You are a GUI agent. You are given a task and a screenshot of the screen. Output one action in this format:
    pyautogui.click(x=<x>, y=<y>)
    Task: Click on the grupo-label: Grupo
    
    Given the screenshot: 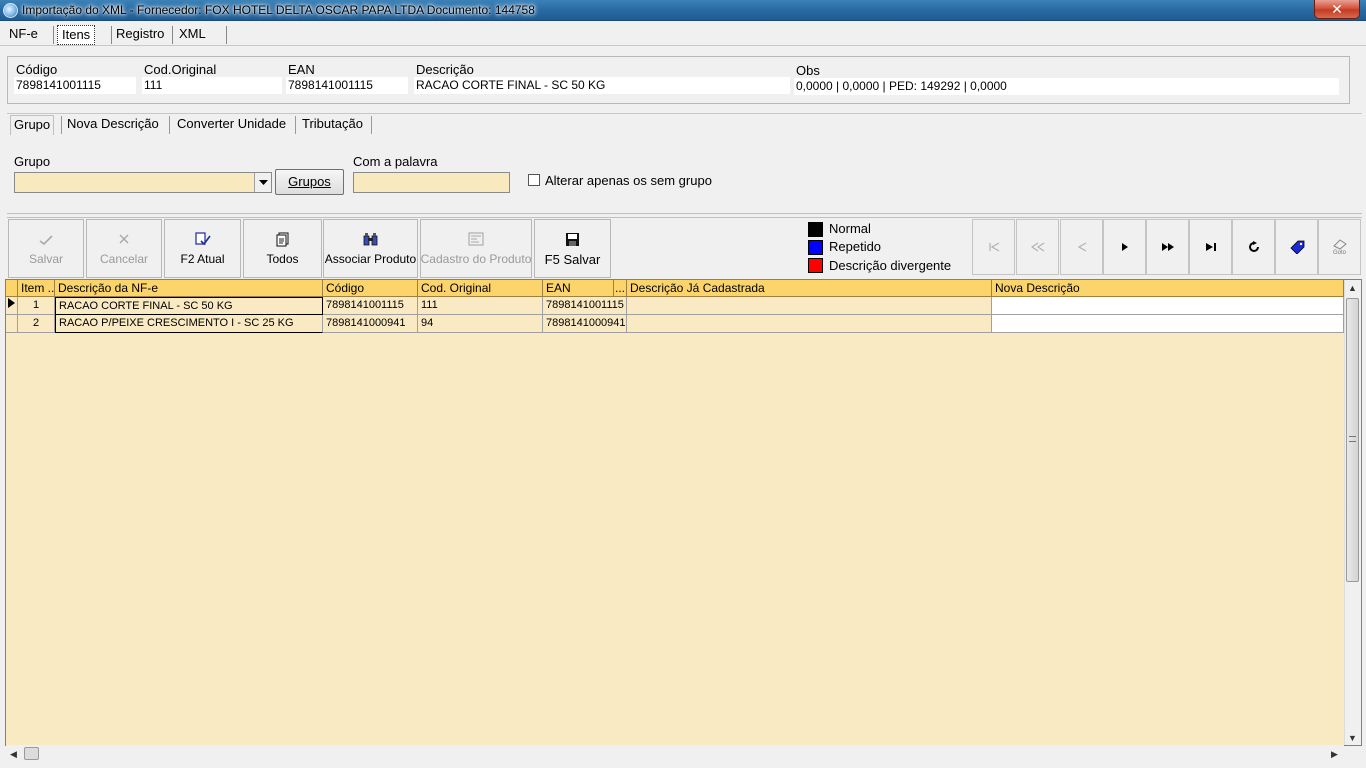 What is the action you would take?
    pyautogui.click(x=32, y=161)
    